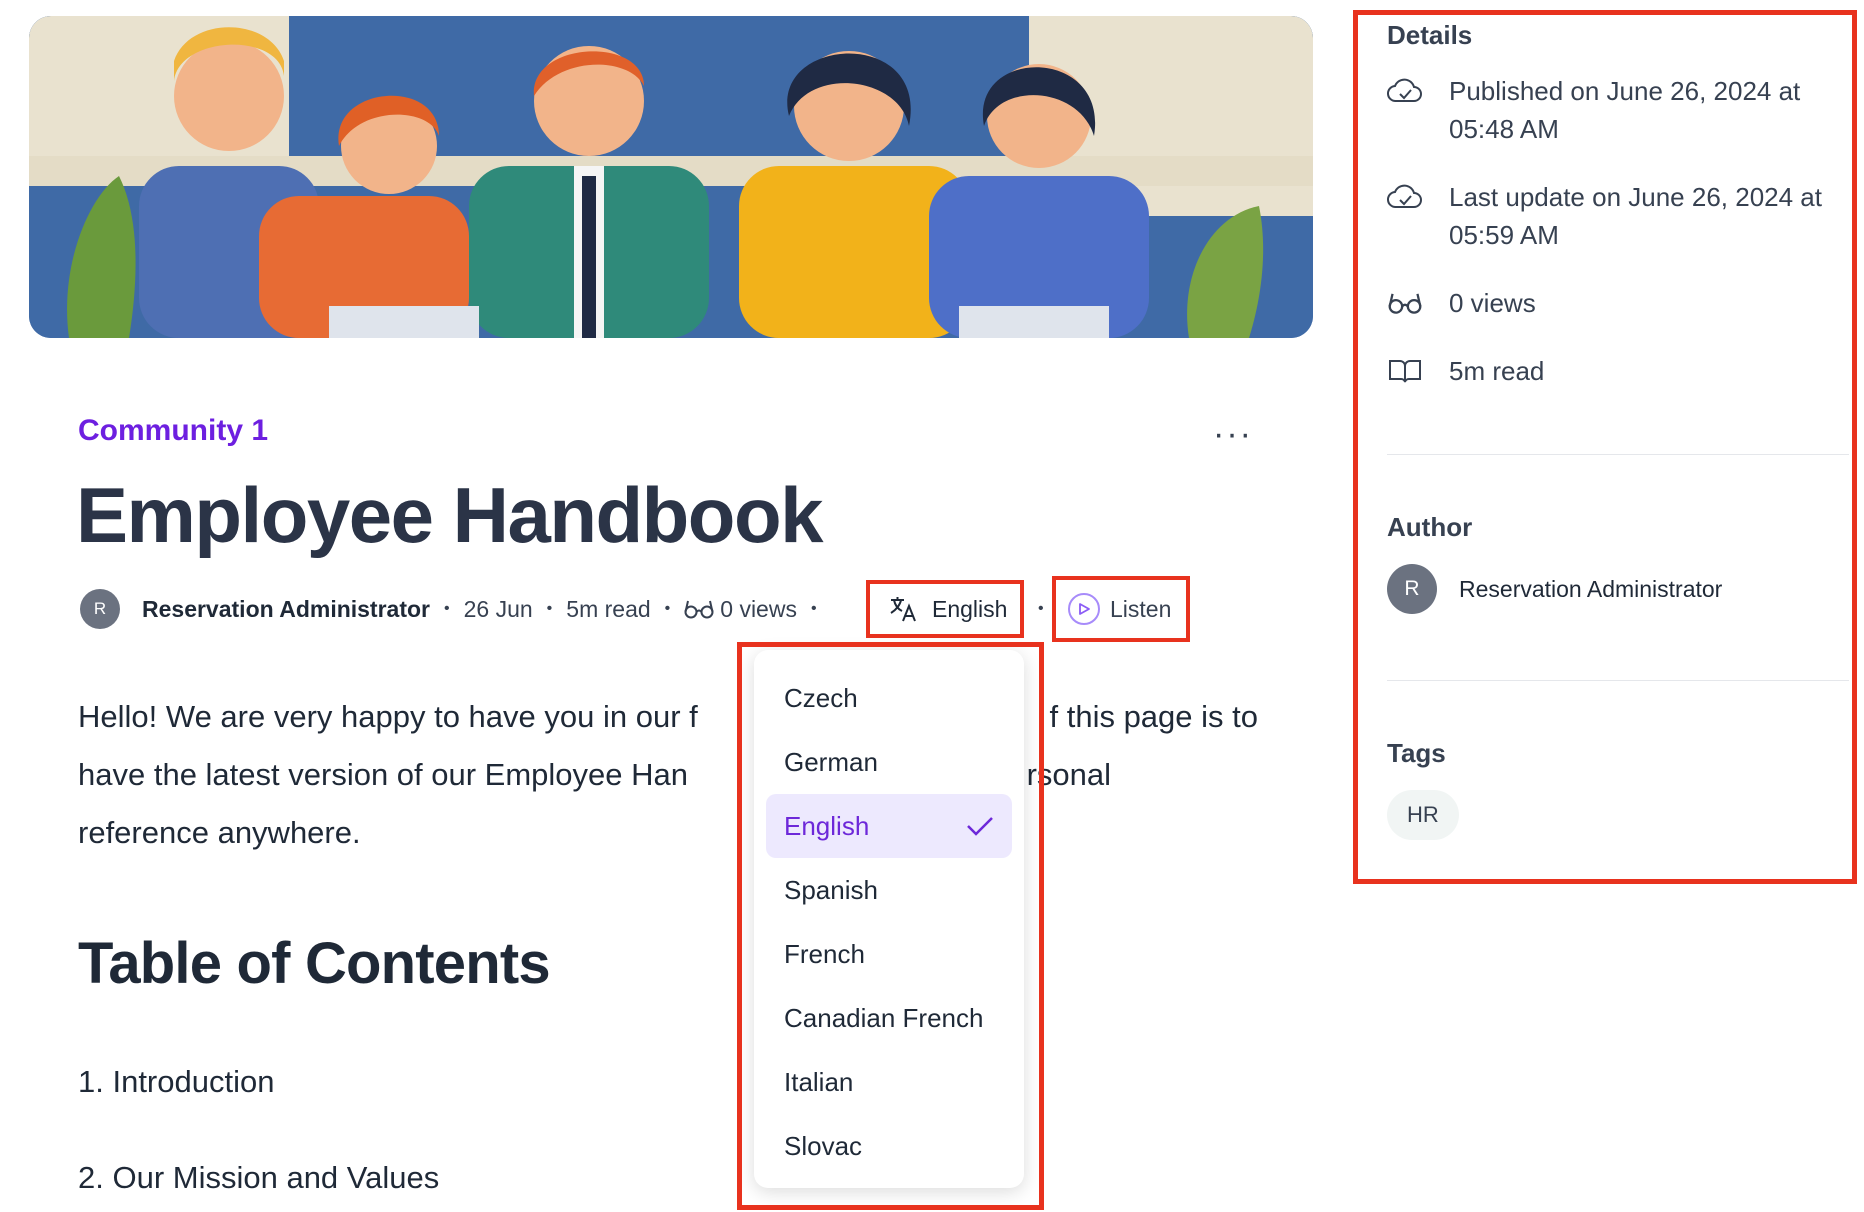 This screenshot has width=1864, height=1212. Describe the element at coordinates (1416, 753) in the screenshot. I see `tags-heading: Tags` at that location.